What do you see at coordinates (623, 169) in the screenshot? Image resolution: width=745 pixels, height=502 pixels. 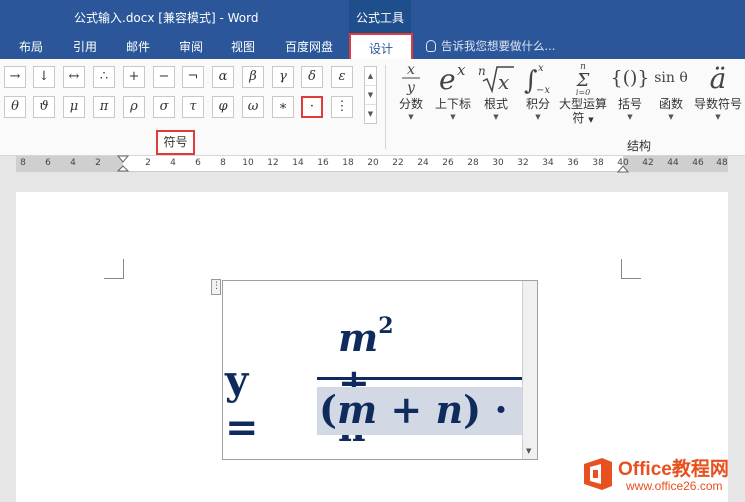 I see `right-indent-marker-icon` at bounding box center [623, 169].